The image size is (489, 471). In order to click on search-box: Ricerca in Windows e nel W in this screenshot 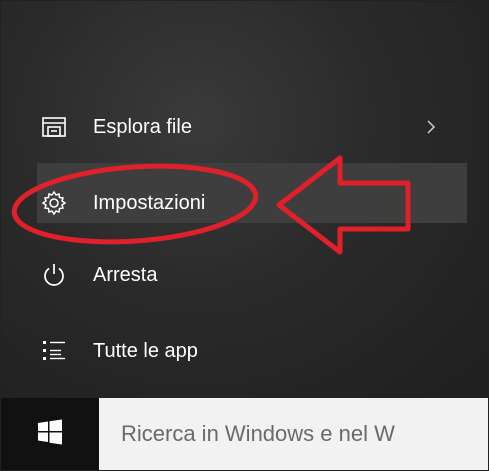, I will do `click(293, 434)`.